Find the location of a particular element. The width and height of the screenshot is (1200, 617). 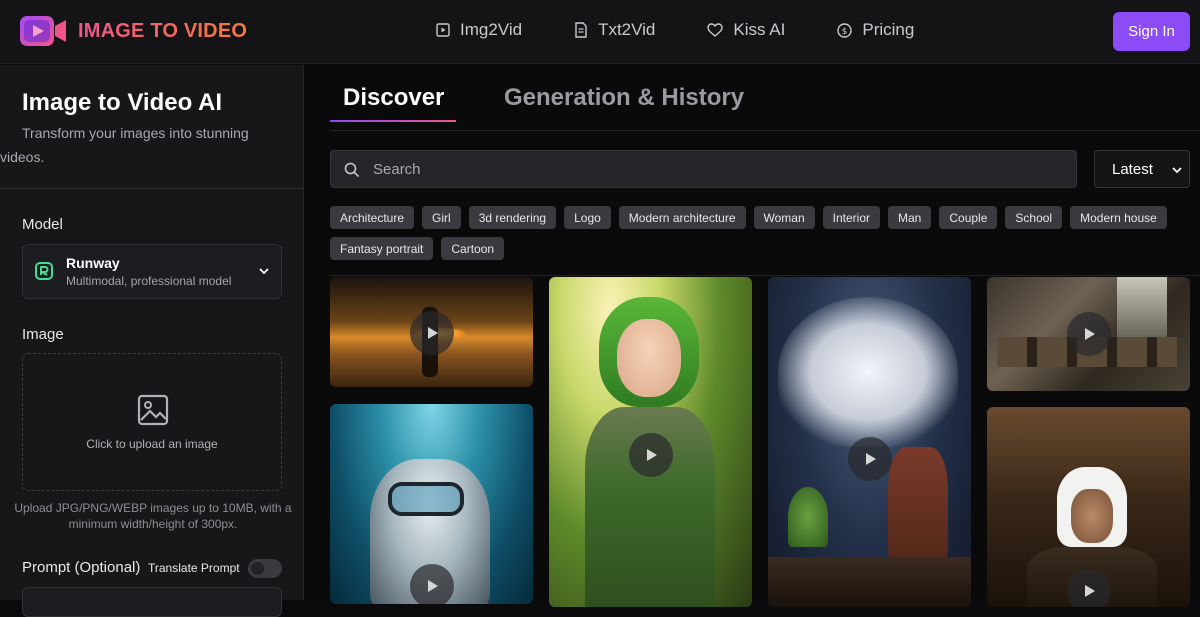

search-bar is located at coordinates (703, 169).